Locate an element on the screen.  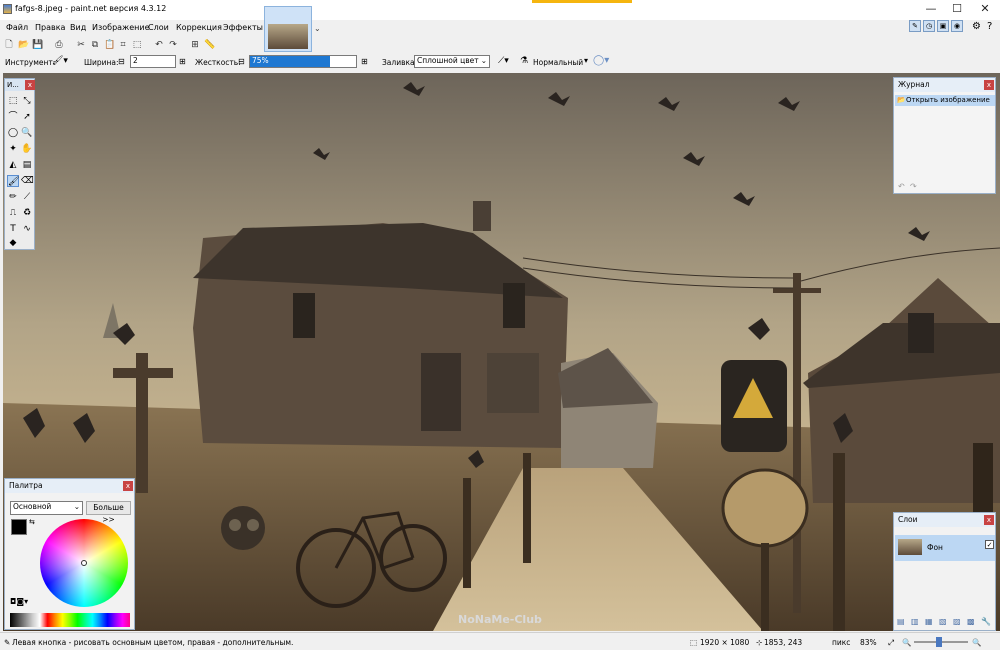
width-decrease-icon: ⊟ is located at coordinates (121, 61).